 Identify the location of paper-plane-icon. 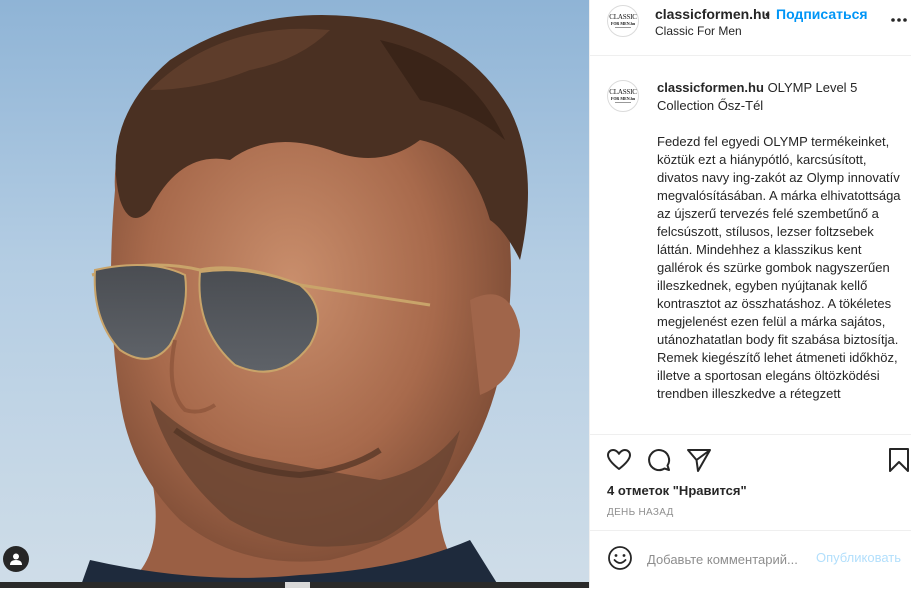
(699, 460).